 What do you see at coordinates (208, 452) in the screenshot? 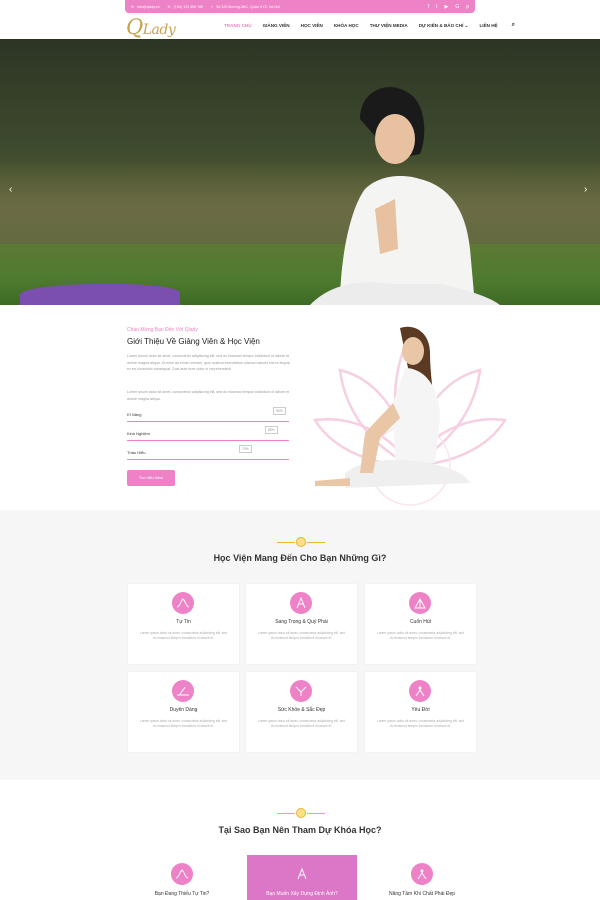
I see `skill-bar: Thấu Hiểu 70%` at bounding box center [208, 452].